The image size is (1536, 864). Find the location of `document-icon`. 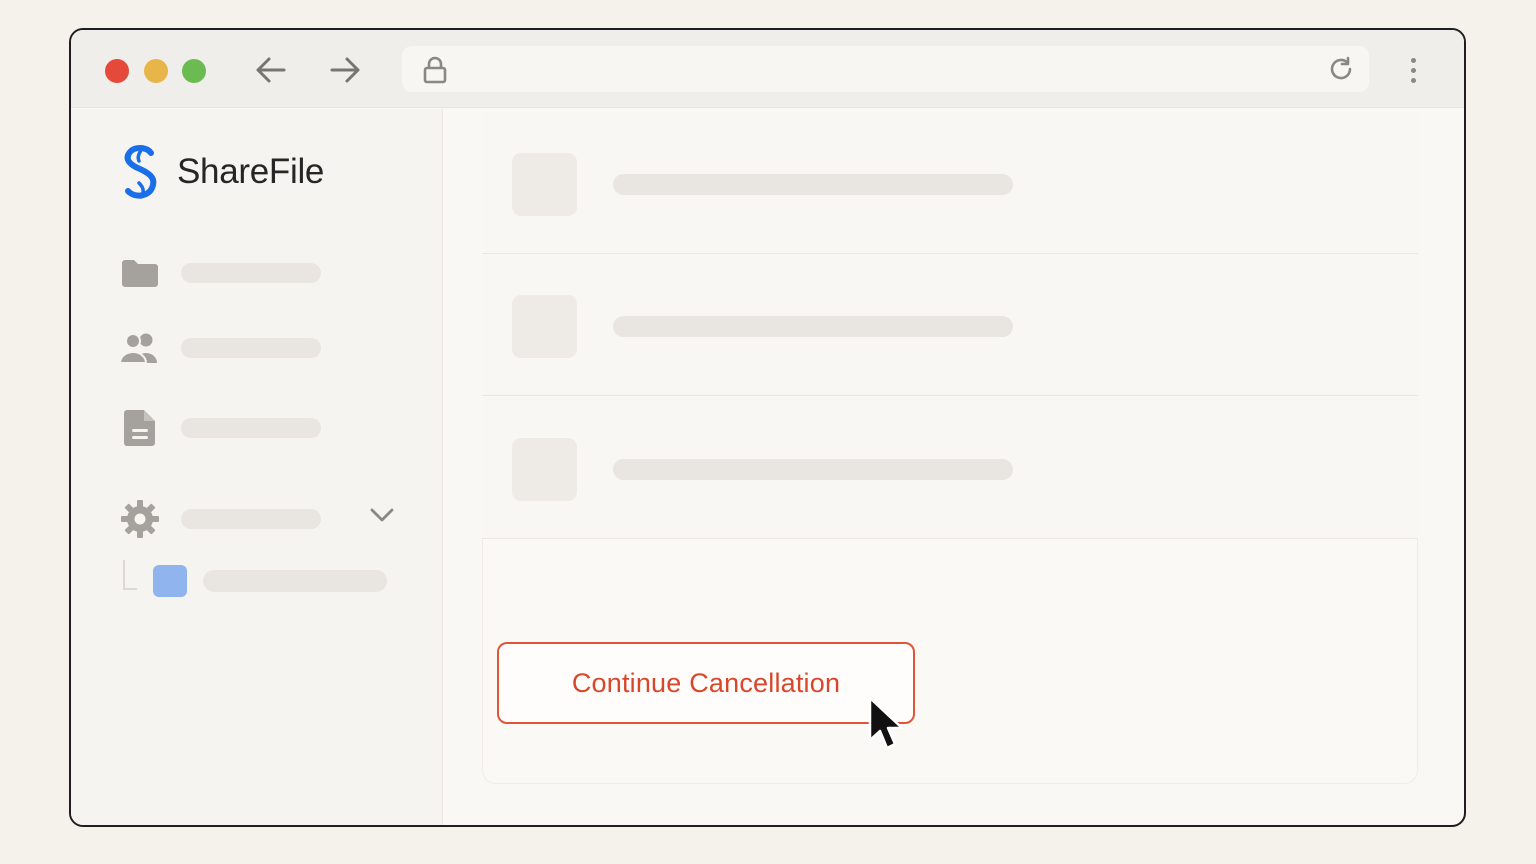

document-icon is located at coordinates (140, 428).